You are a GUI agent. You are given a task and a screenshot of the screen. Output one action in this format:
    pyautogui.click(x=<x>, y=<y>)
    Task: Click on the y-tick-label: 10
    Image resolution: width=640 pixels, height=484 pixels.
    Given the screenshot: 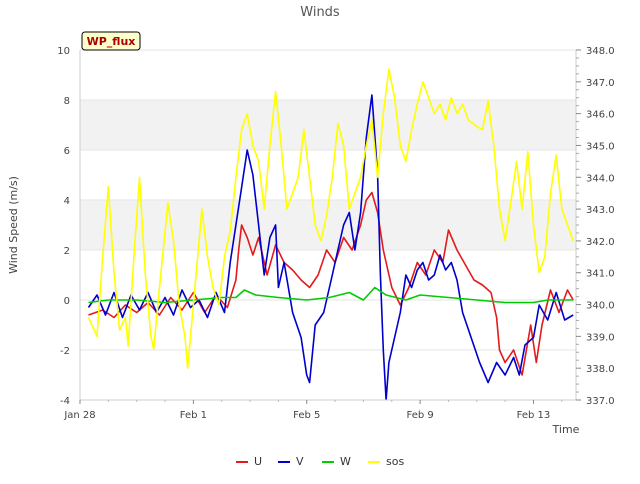 What is the action you would take?
    pyautogui.click(x=63, y=51)
    